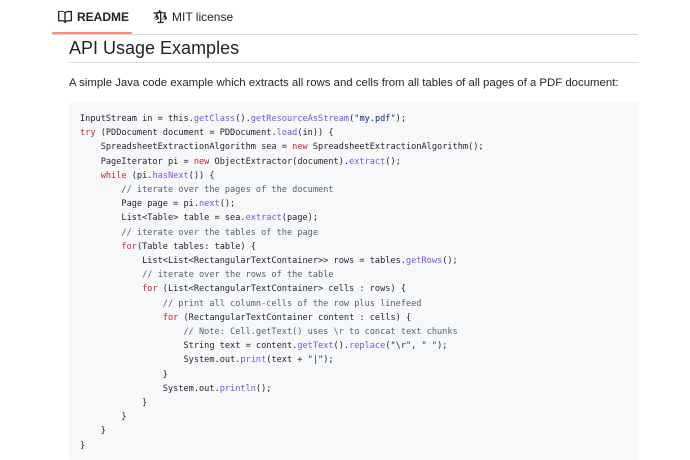 This screenshot has height=460, width=690. Describe the element at coordinates (88, 133) in the screenshot. I see `code-token: try` at that location.